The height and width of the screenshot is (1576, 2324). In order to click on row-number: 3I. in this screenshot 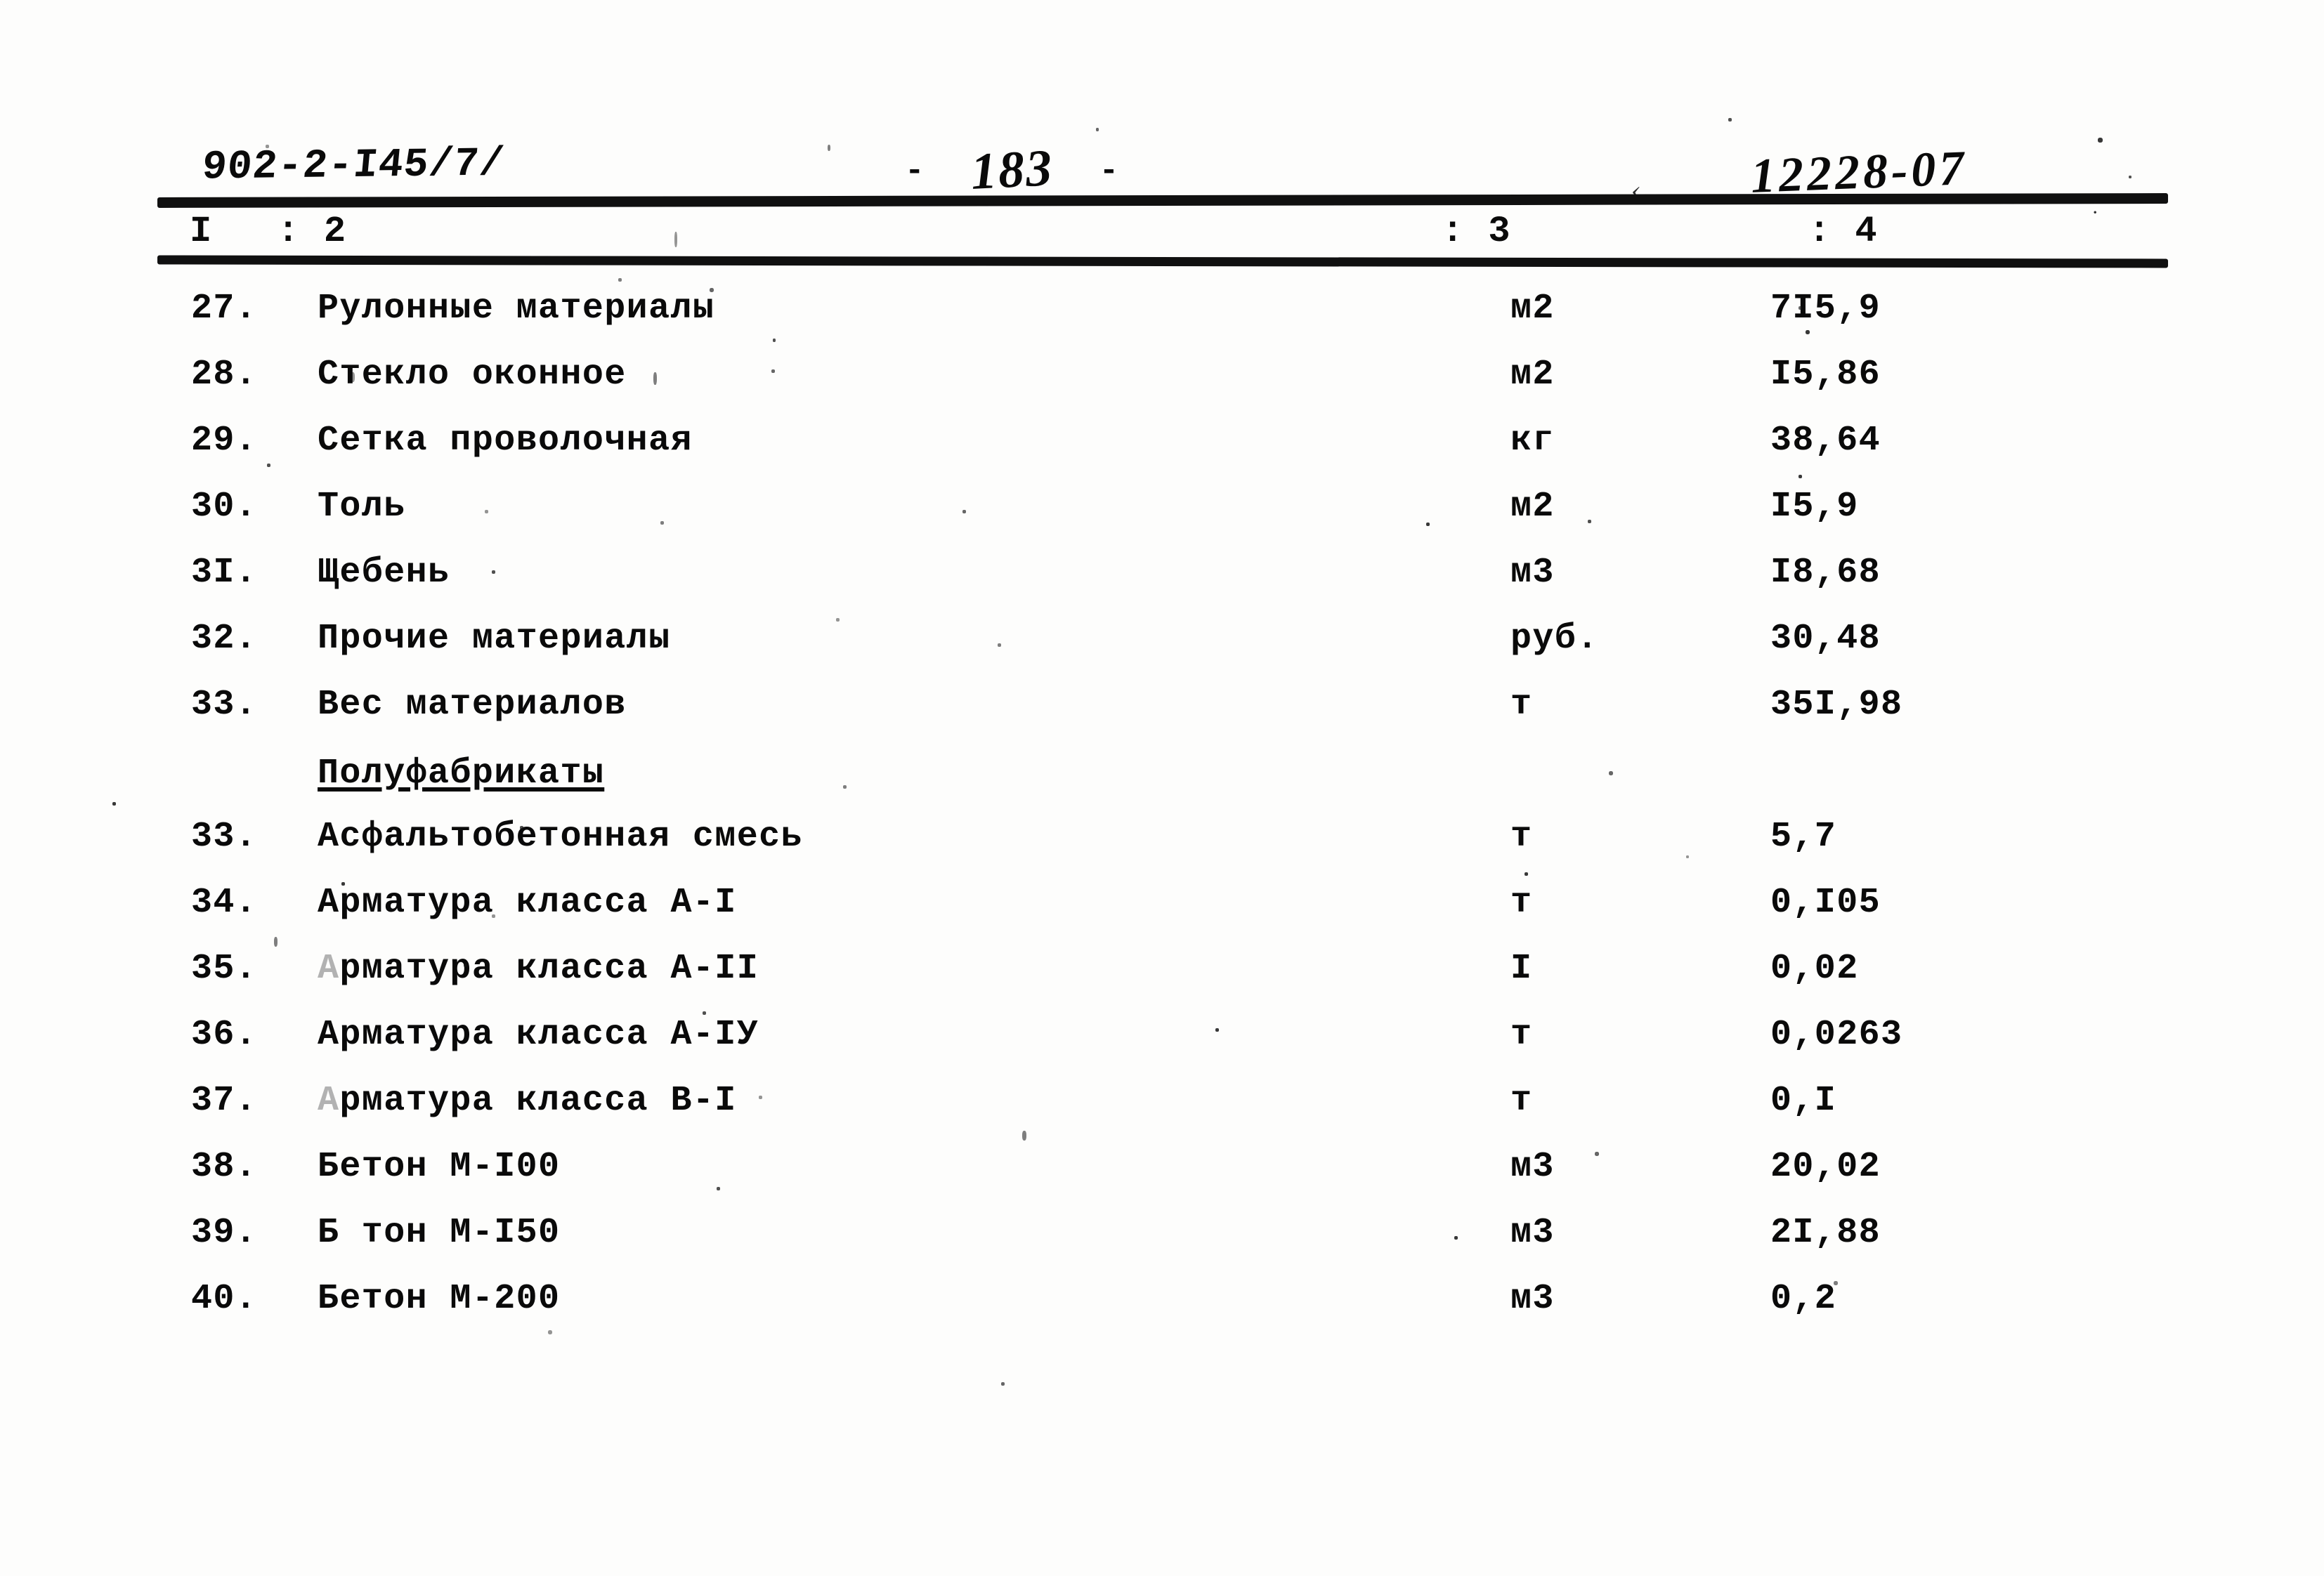, I will do `click(224, 573)`.